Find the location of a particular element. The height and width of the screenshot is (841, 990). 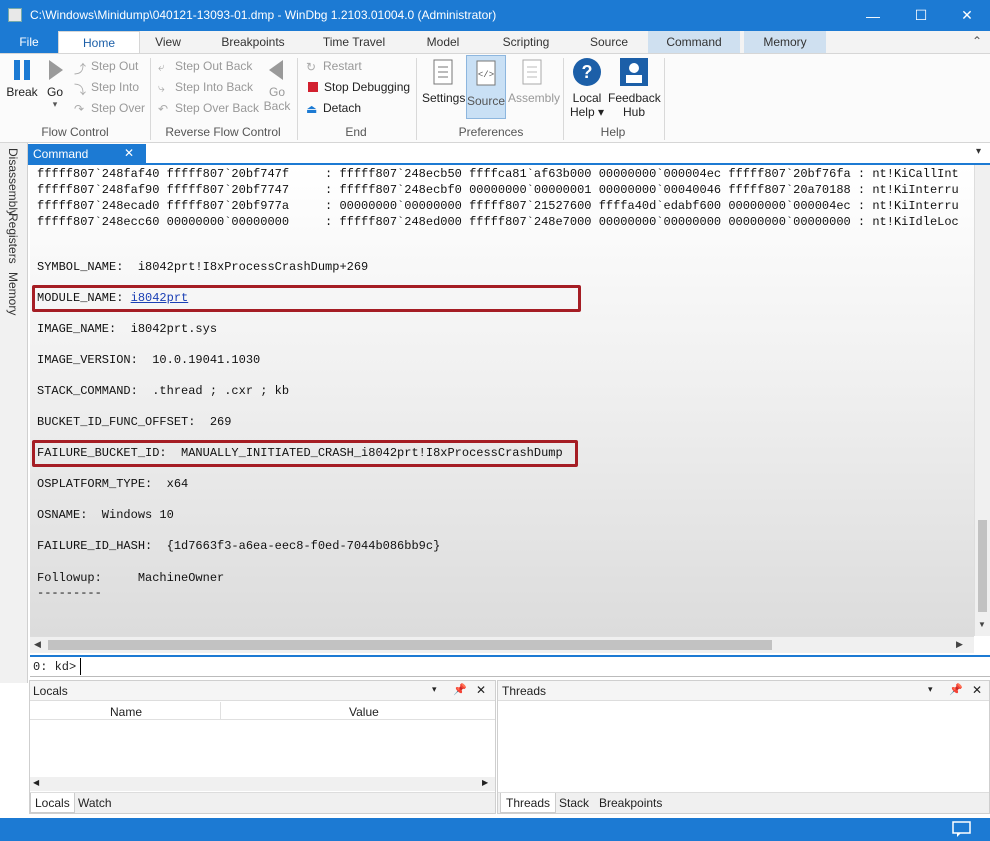

step-into-back-button: ⤷ Step Into Back is located at coordinates (205, 87).